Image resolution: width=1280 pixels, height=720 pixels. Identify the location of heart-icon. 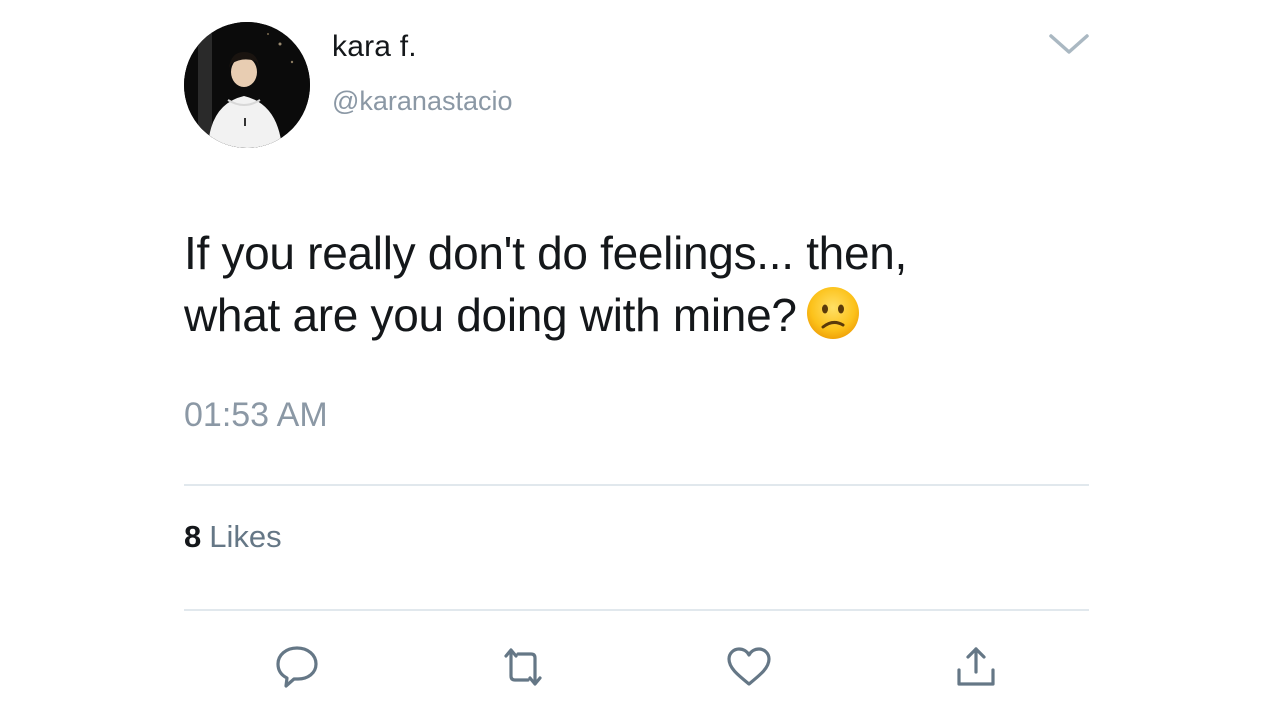
(749, 666).